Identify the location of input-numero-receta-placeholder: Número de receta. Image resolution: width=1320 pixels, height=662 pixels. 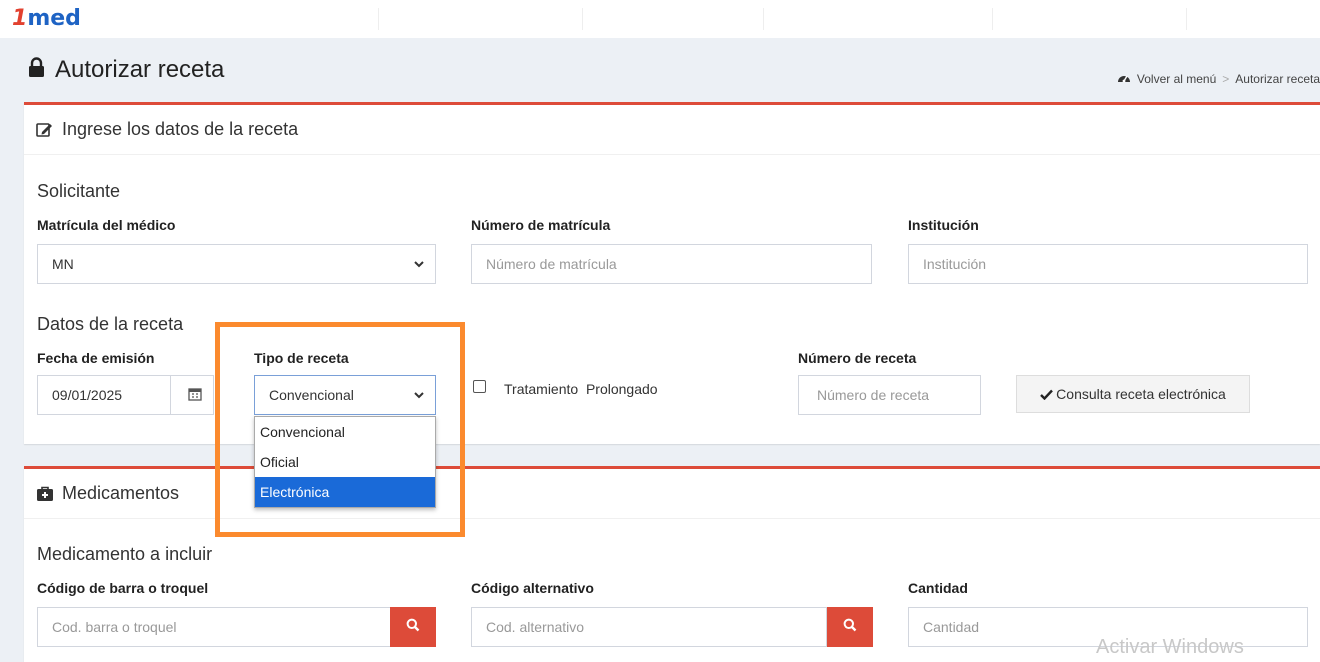
(873, 395).